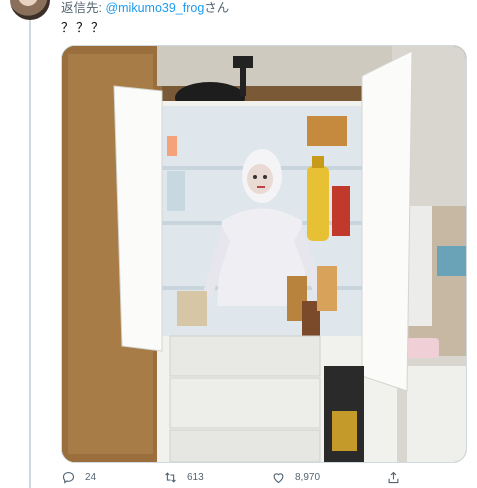  I want to click on reply-icon, so click(68, 477).